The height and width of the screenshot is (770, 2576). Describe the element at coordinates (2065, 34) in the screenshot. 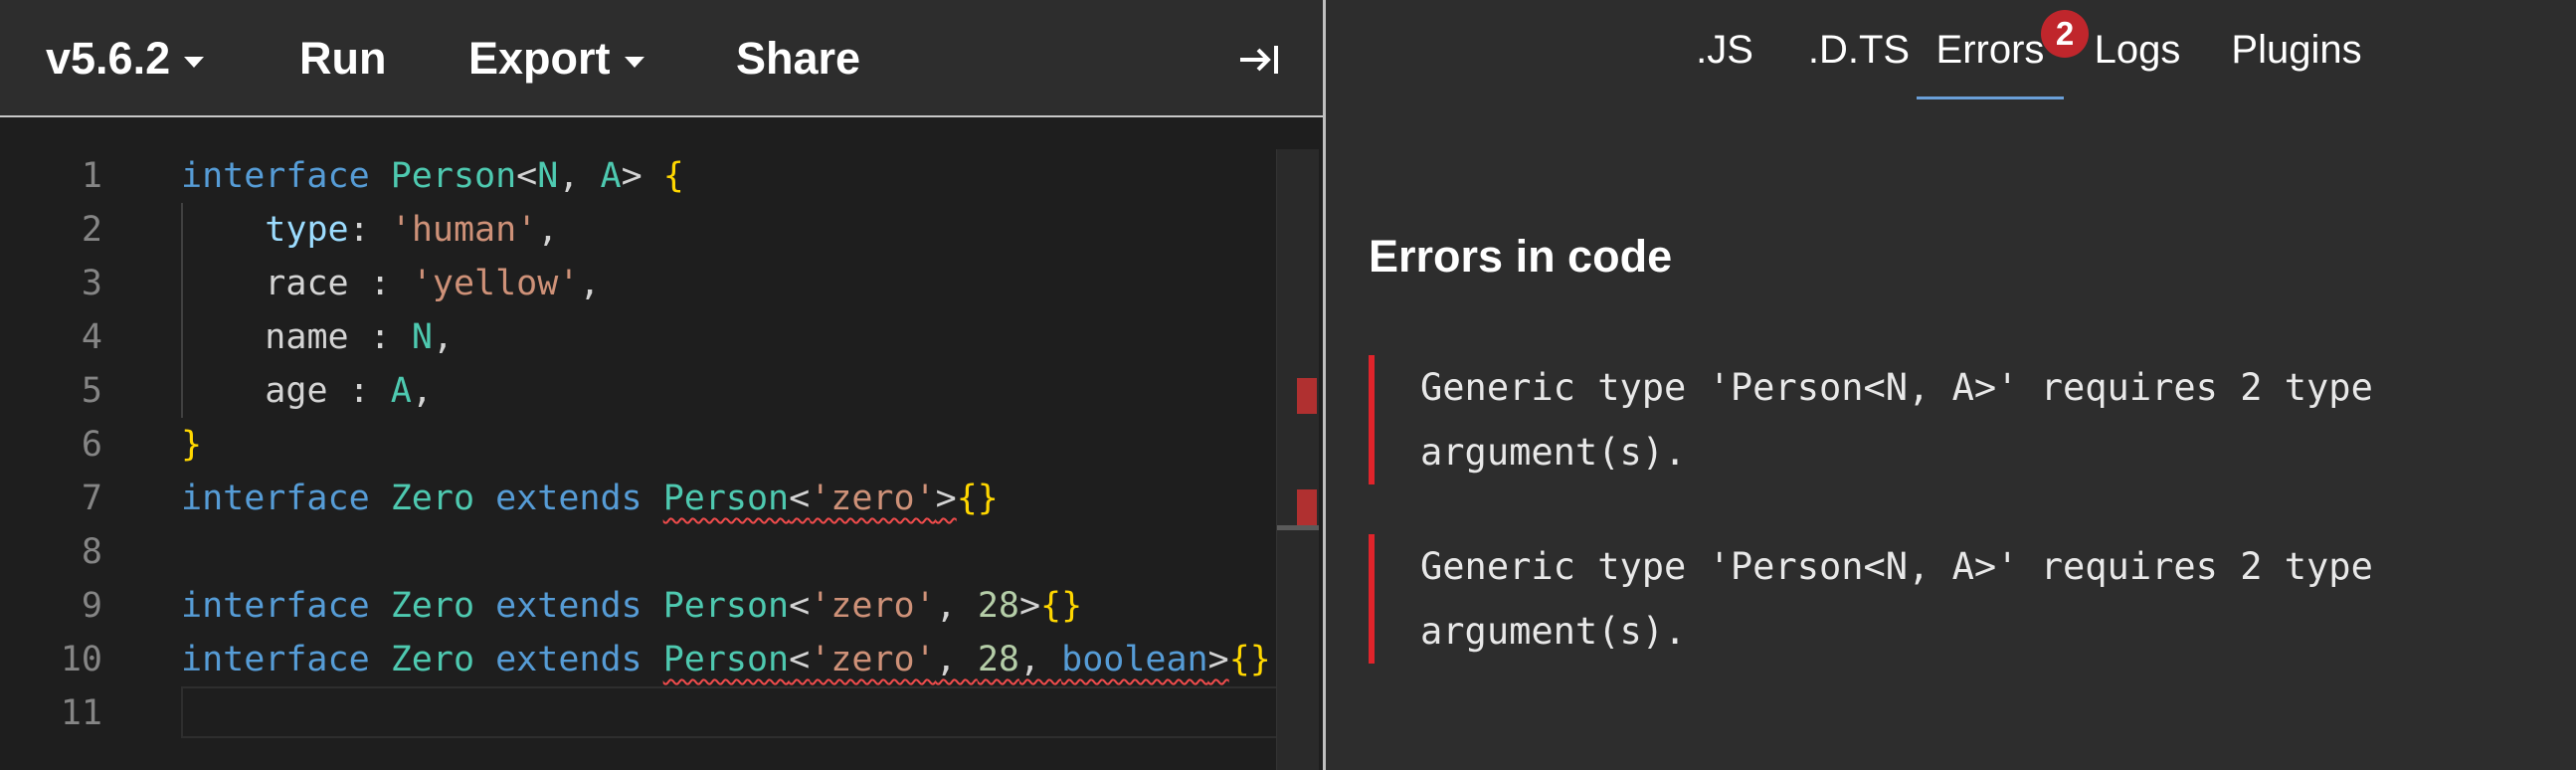

I see `errors-count-badge: 2` at that location.